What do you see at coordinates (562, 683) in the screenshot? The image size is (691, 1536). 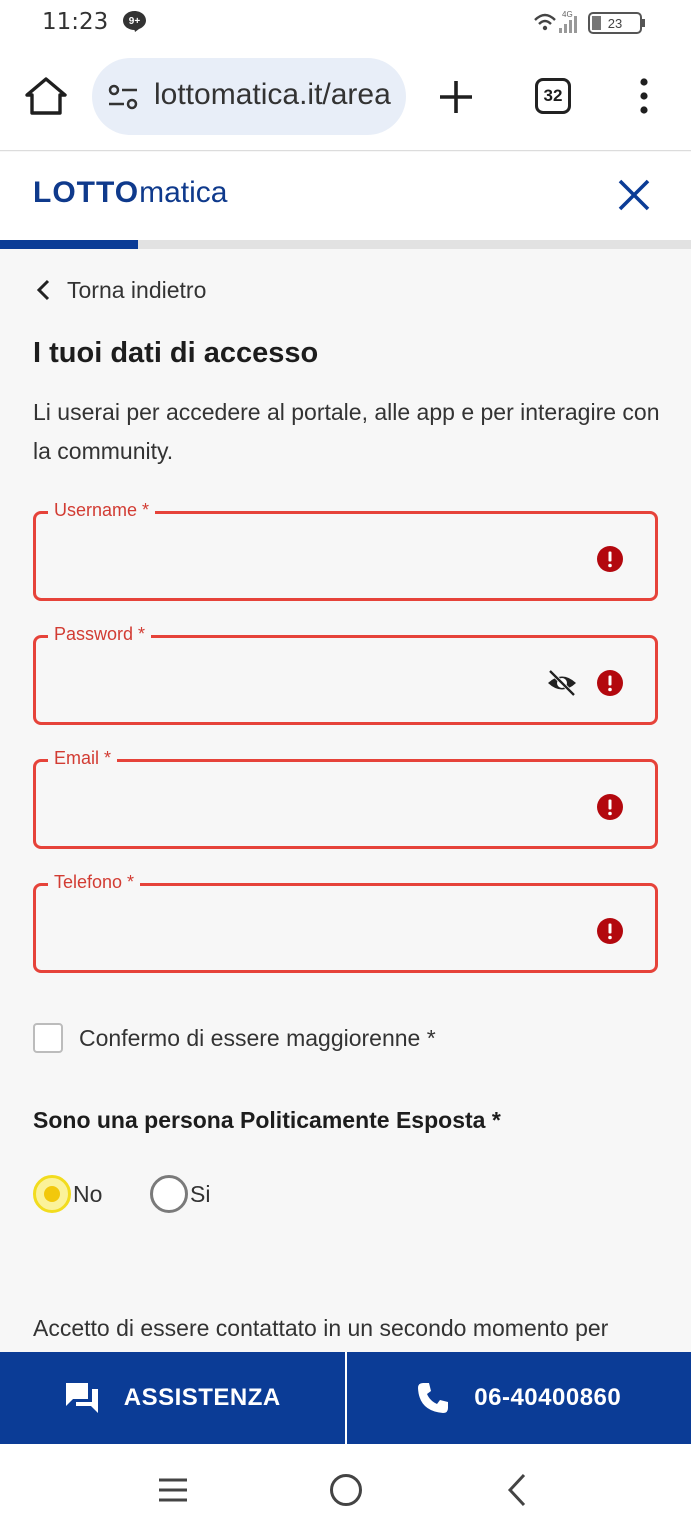 I see `eye-off-icon` at bounding box center [562, 683].